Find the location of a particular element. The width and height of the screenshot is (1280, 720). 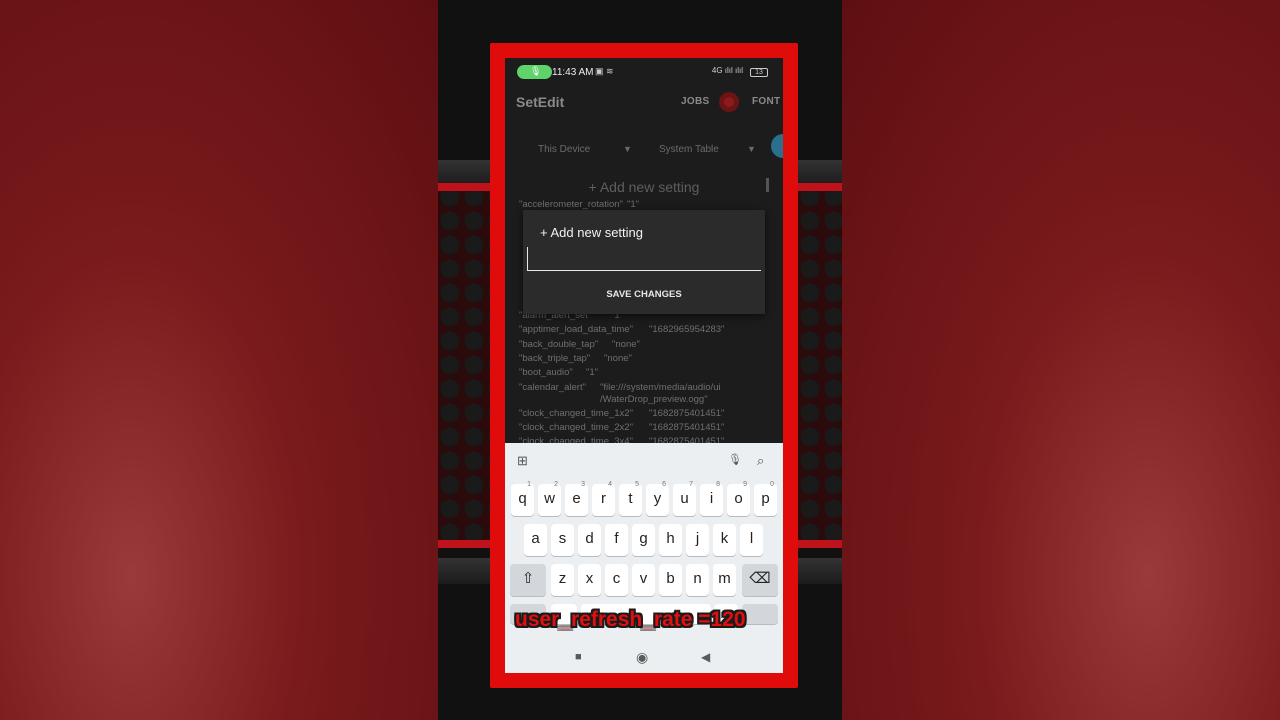

key-p: p0 is located at coordinates (765, 498).